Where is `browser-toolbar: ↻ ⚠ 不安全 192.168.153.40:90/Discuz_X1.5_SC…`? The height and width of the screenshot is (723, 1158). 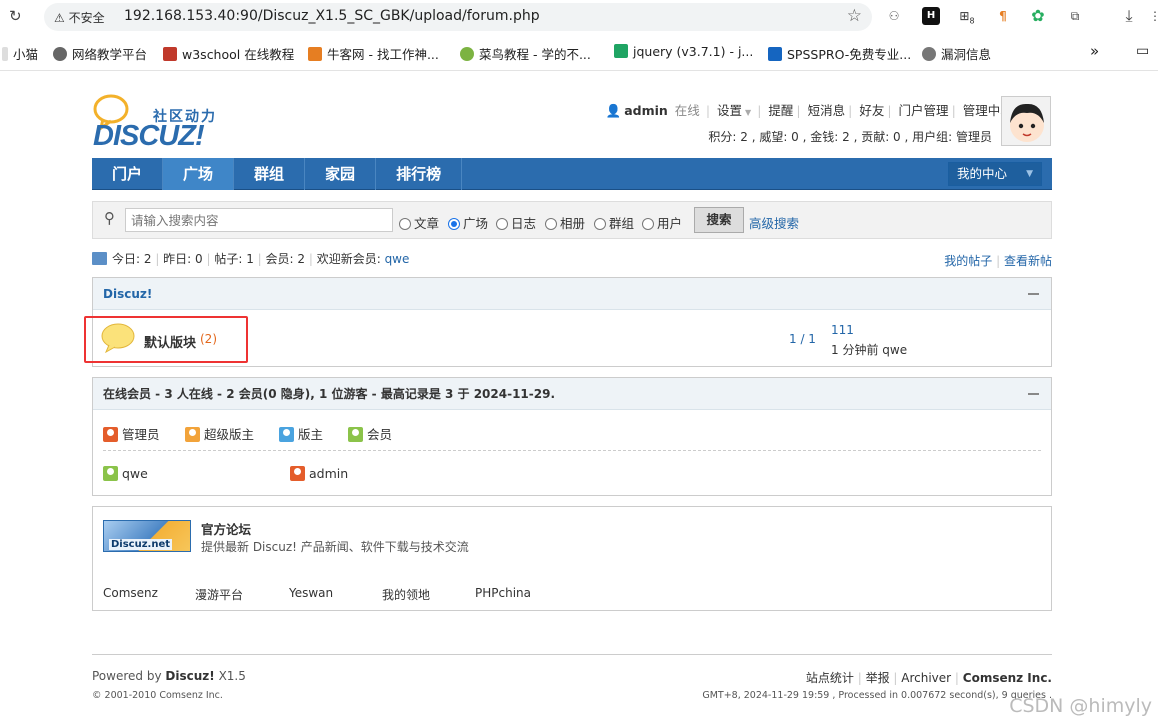
browser-toolbar: ↻ ⚠ 不安全 192.168.153.40:90/Discuz_X1.5_SC… is located at coordinates (579, 17).